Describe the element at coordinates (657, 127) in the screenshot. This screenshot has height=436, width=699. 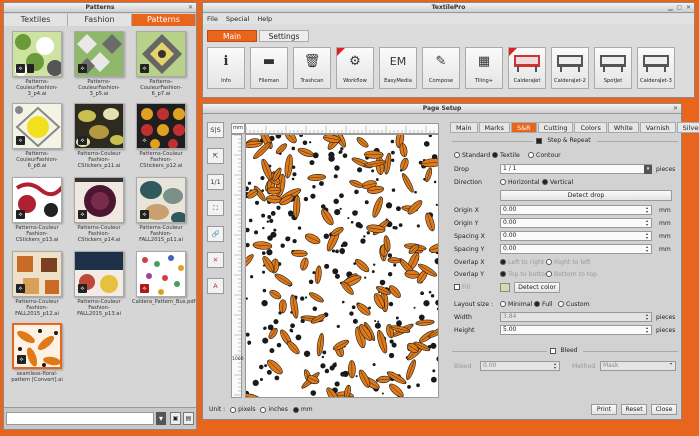
I see `tab-varnish: Varnish` at that location.